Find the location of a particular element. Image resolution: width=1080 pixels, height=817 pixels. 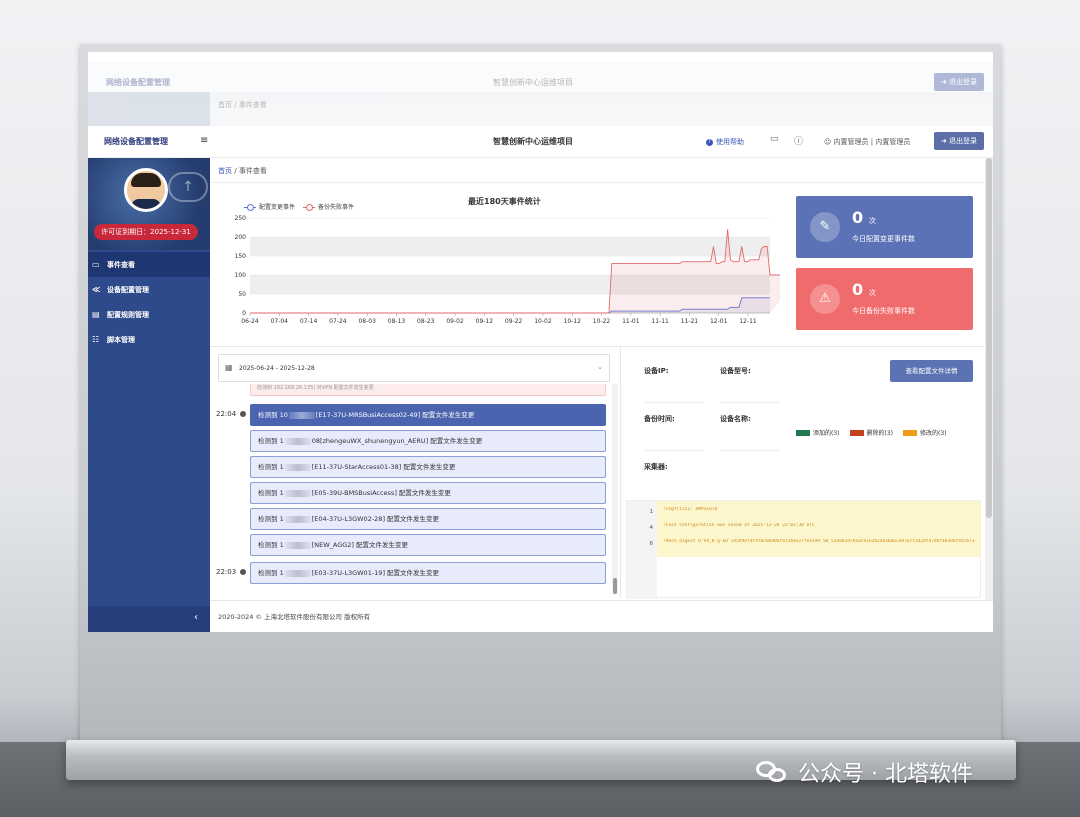

x-tick-label: 08-23 is located at coordinates (426, 321).